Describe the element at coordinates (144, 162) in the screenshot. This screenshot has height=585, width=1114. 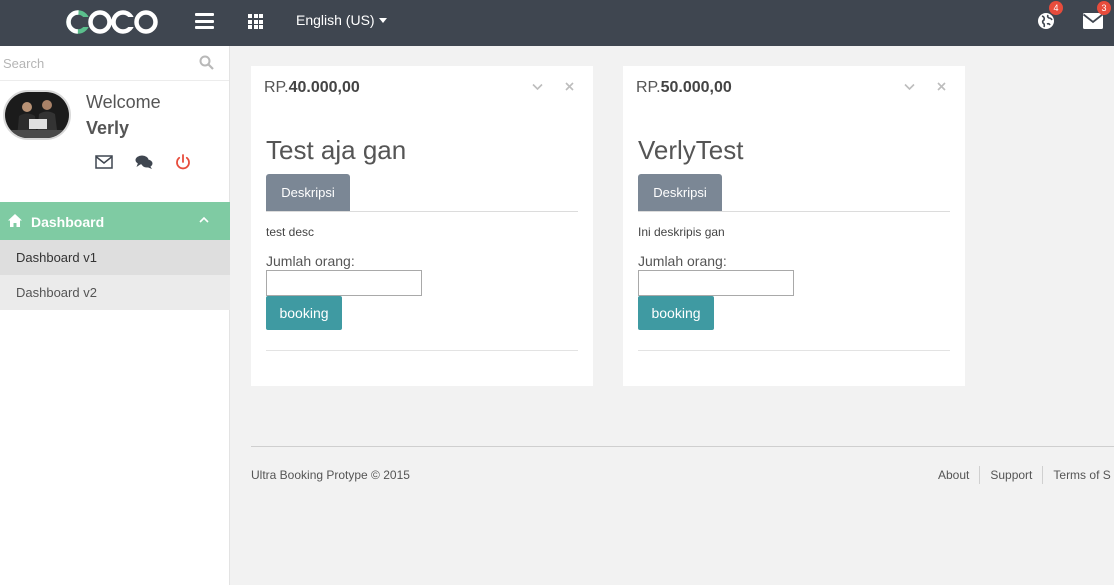
I see `chat-icon` at that location.